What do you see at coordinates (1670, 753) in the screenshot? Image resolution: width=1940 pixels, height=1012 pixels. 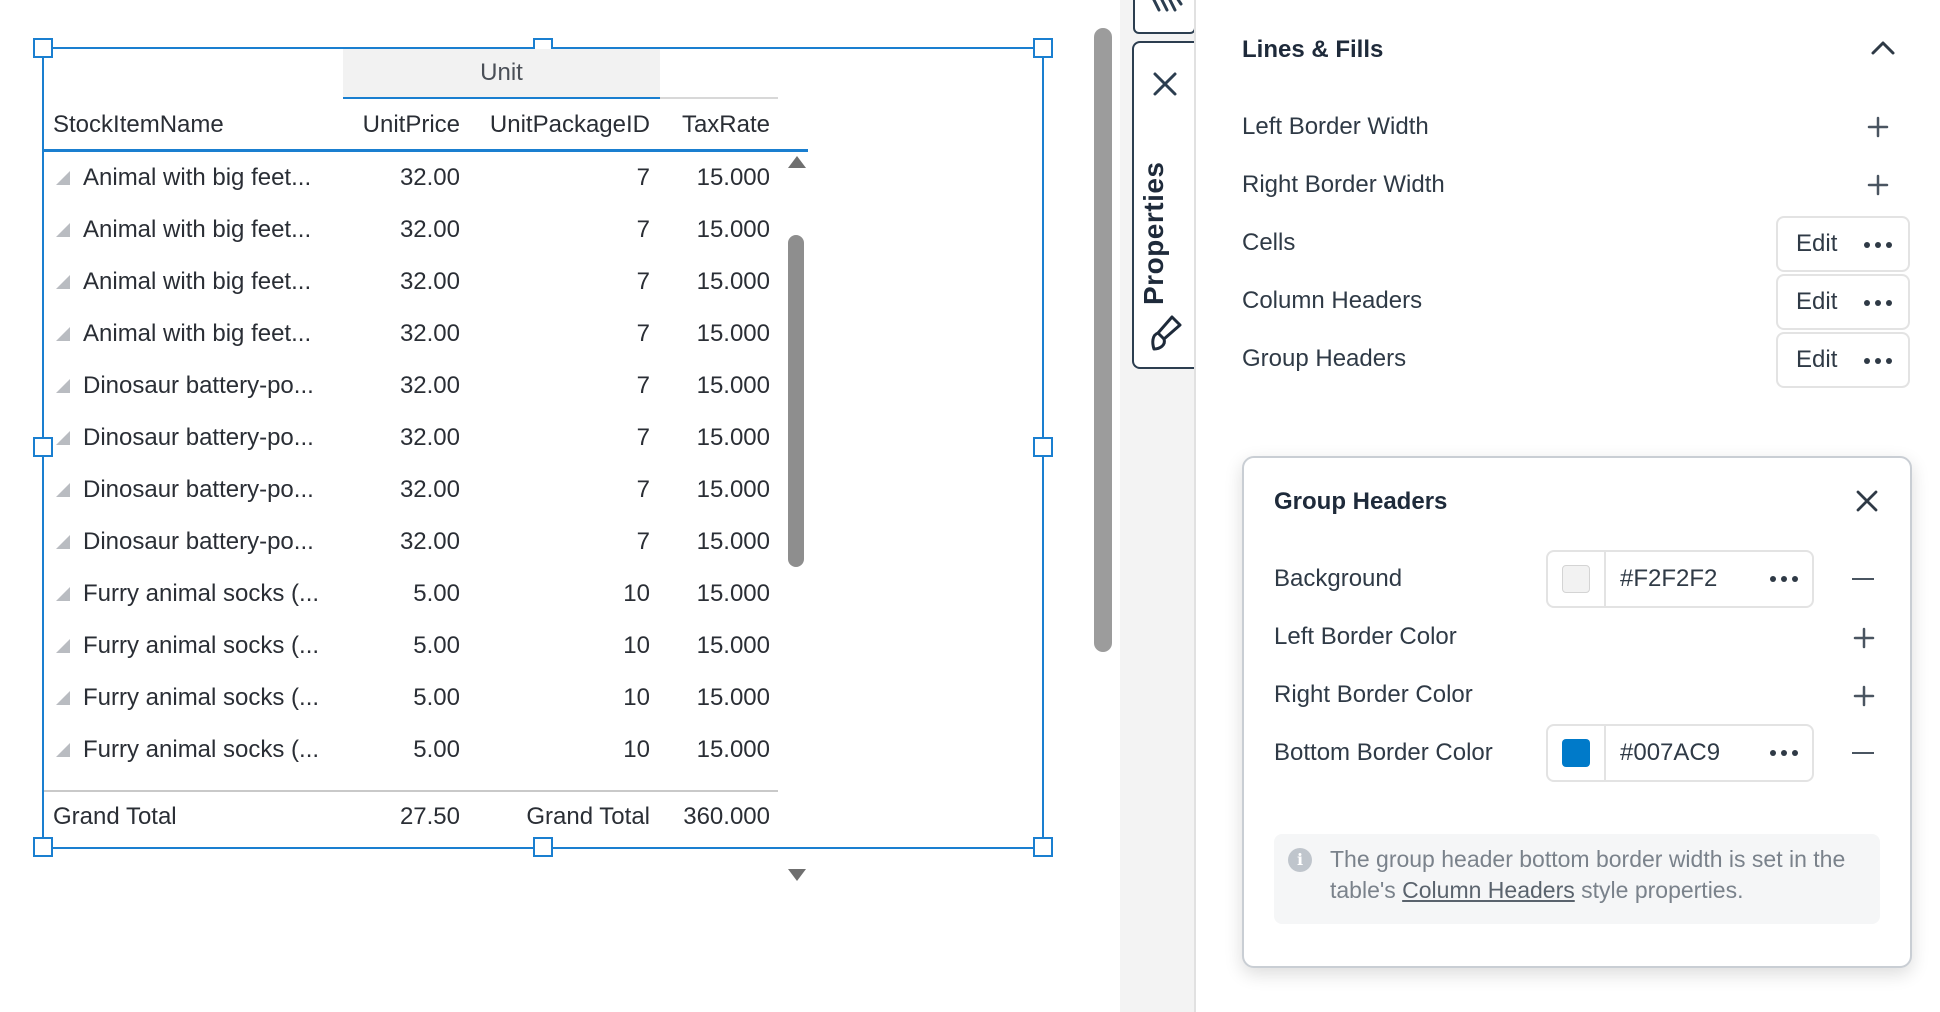 I see `bottom-border-hex: #007AC9` at bounding box center [1670, 753].